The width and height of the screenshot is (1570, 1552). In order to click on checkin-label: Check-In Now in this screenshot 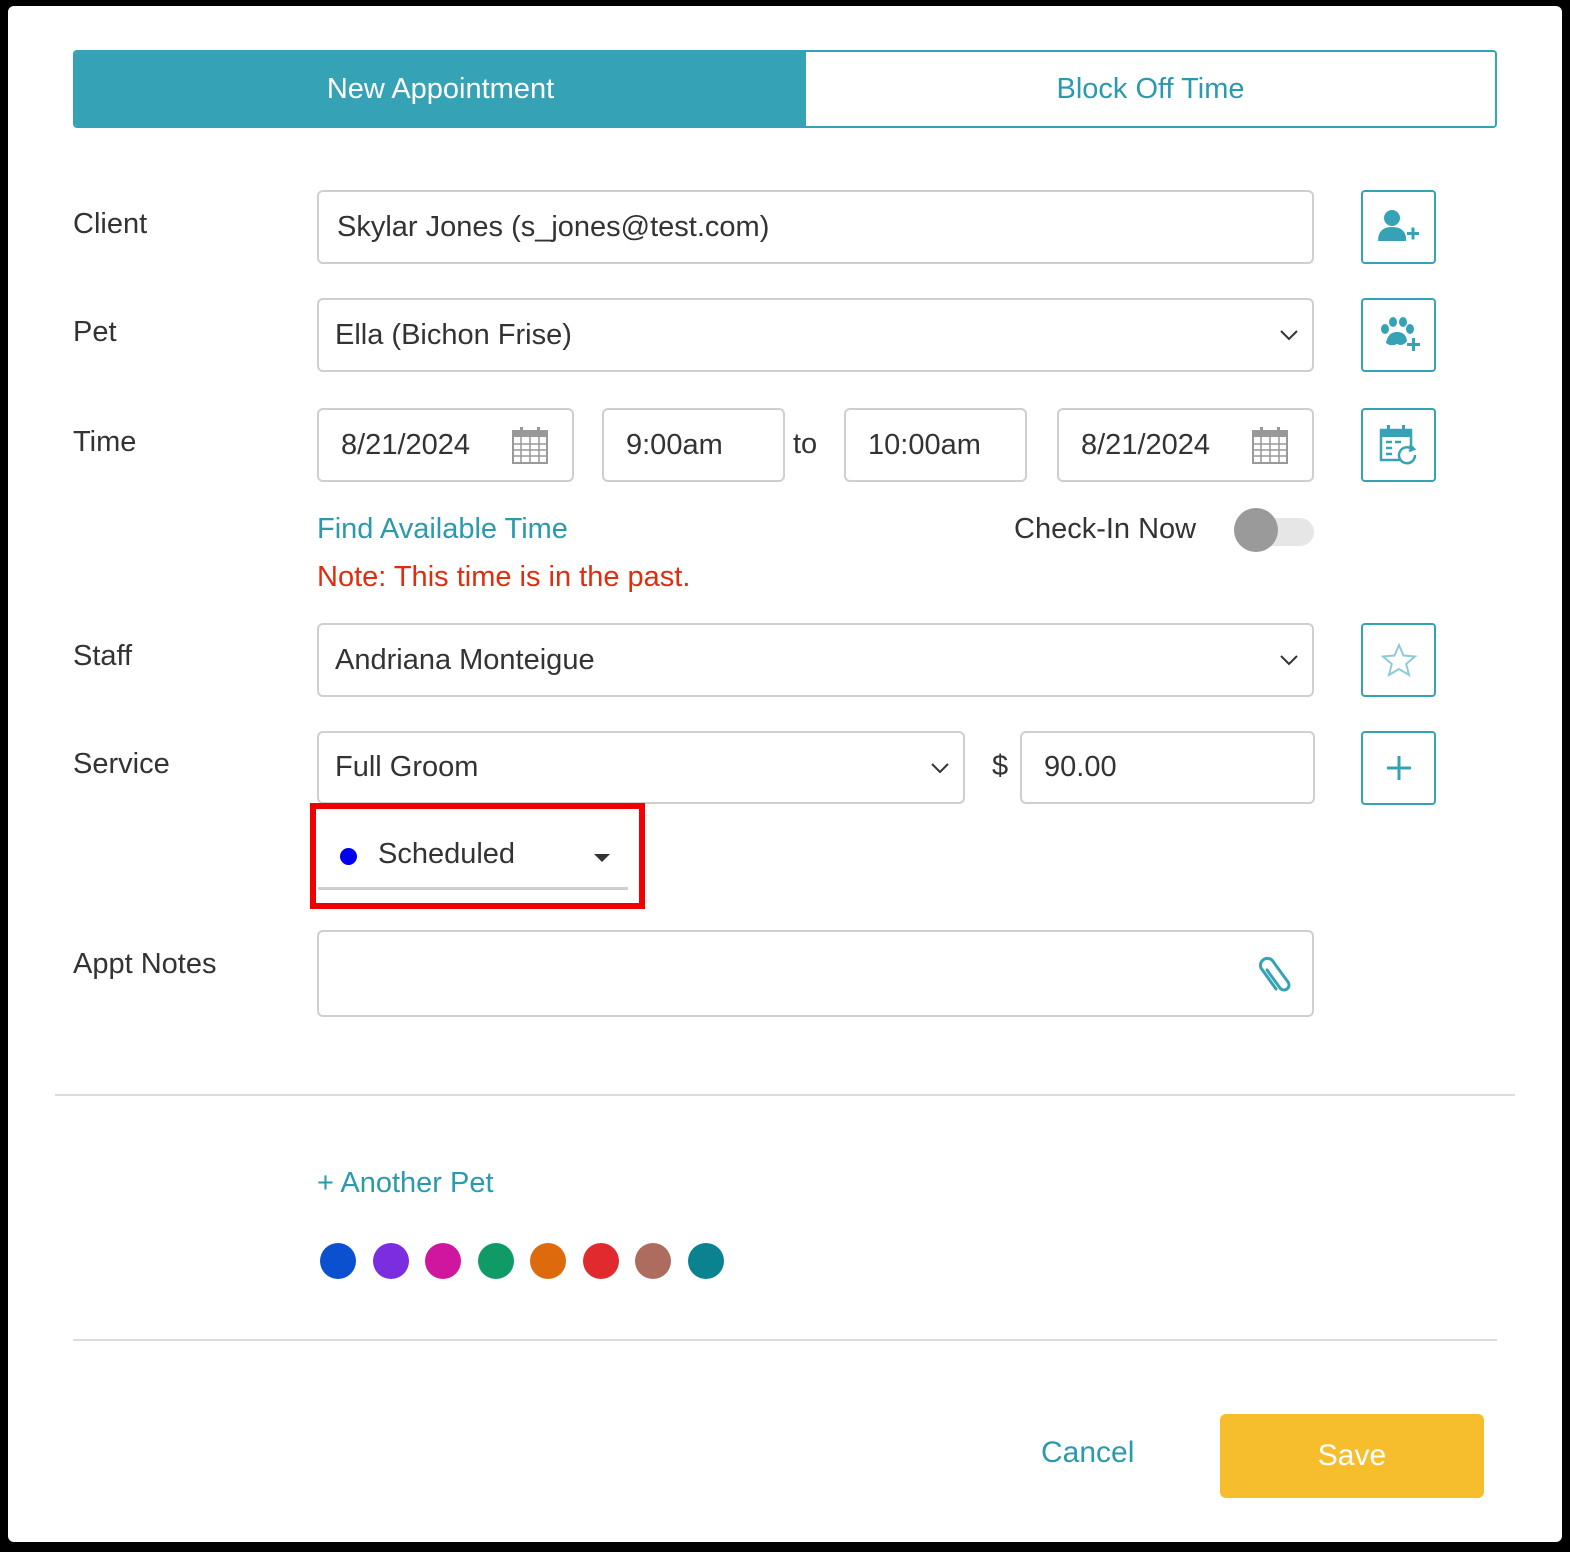, I will do `click(1105, 529)`.